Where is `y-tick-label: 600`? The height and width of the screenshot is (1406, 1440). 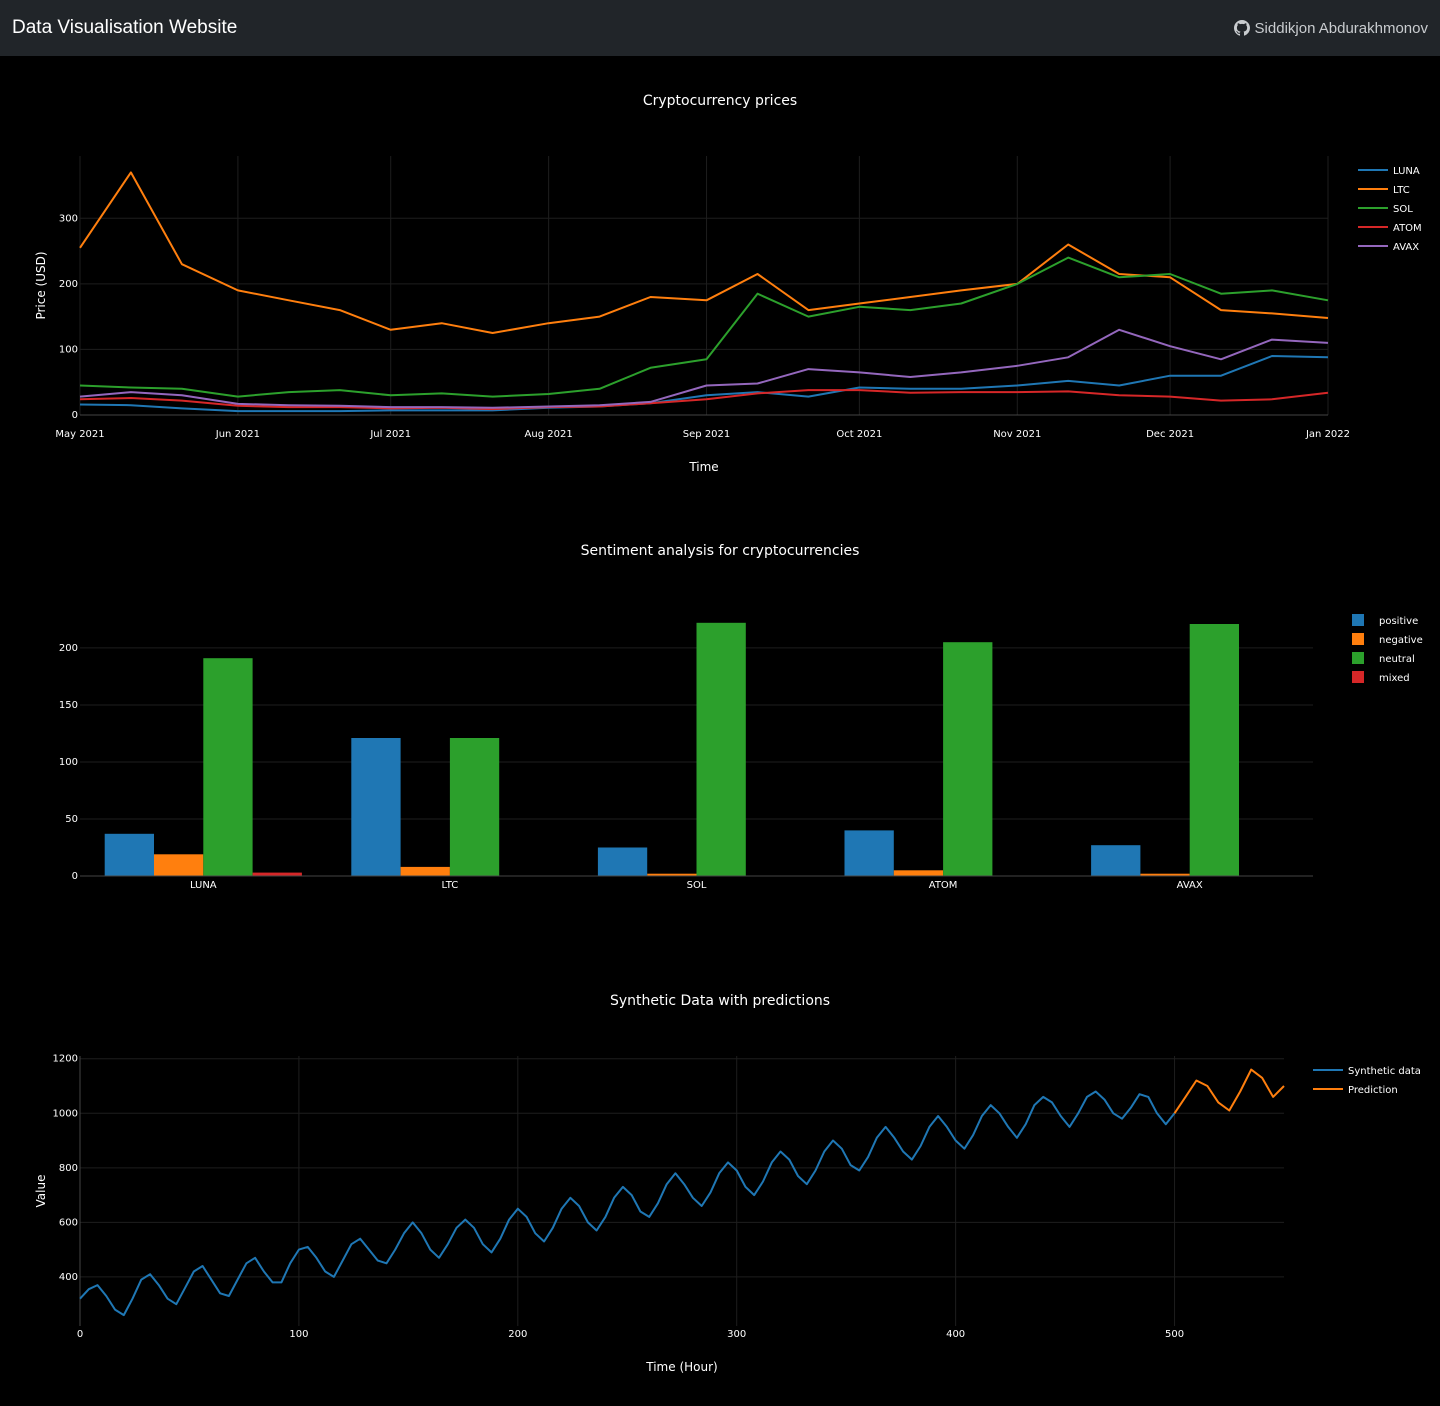 y-tick-label: 600 is located at coordinates (68, 1222).